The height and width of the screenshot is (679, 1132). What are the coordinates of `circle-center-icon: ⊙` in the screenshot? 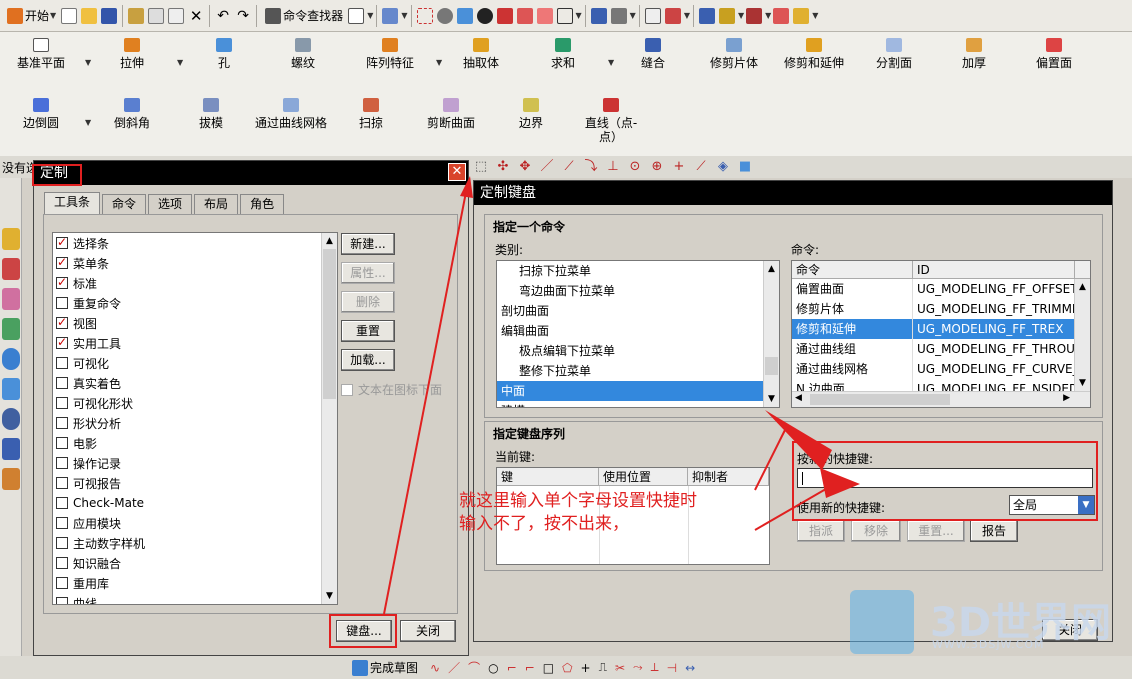 It's located at (635, 167).